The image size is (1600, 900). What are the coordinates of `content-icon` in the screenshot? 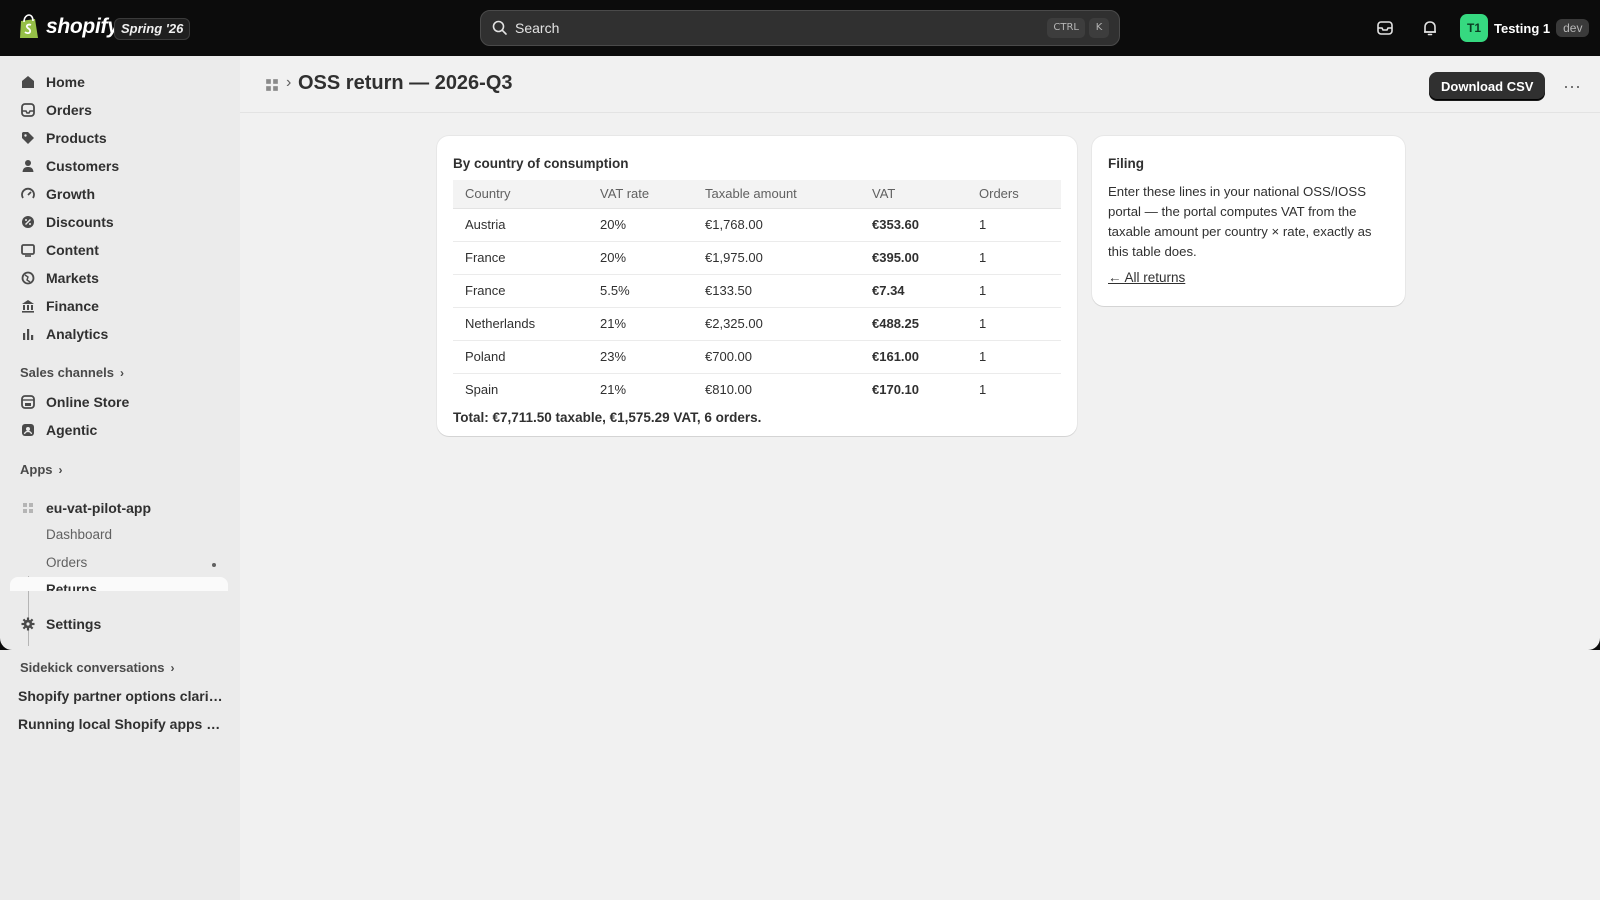 It's located at (28, 250).